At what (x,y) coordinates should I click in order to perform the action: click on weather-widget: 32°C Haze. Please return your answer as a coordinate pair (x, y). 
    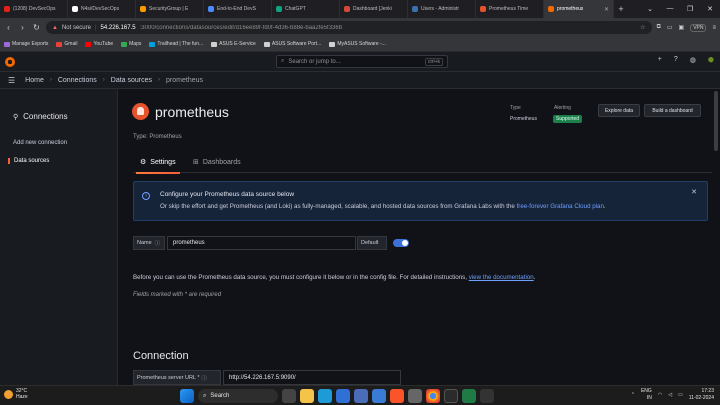
    Looking at the image, I should click on (16, 394).